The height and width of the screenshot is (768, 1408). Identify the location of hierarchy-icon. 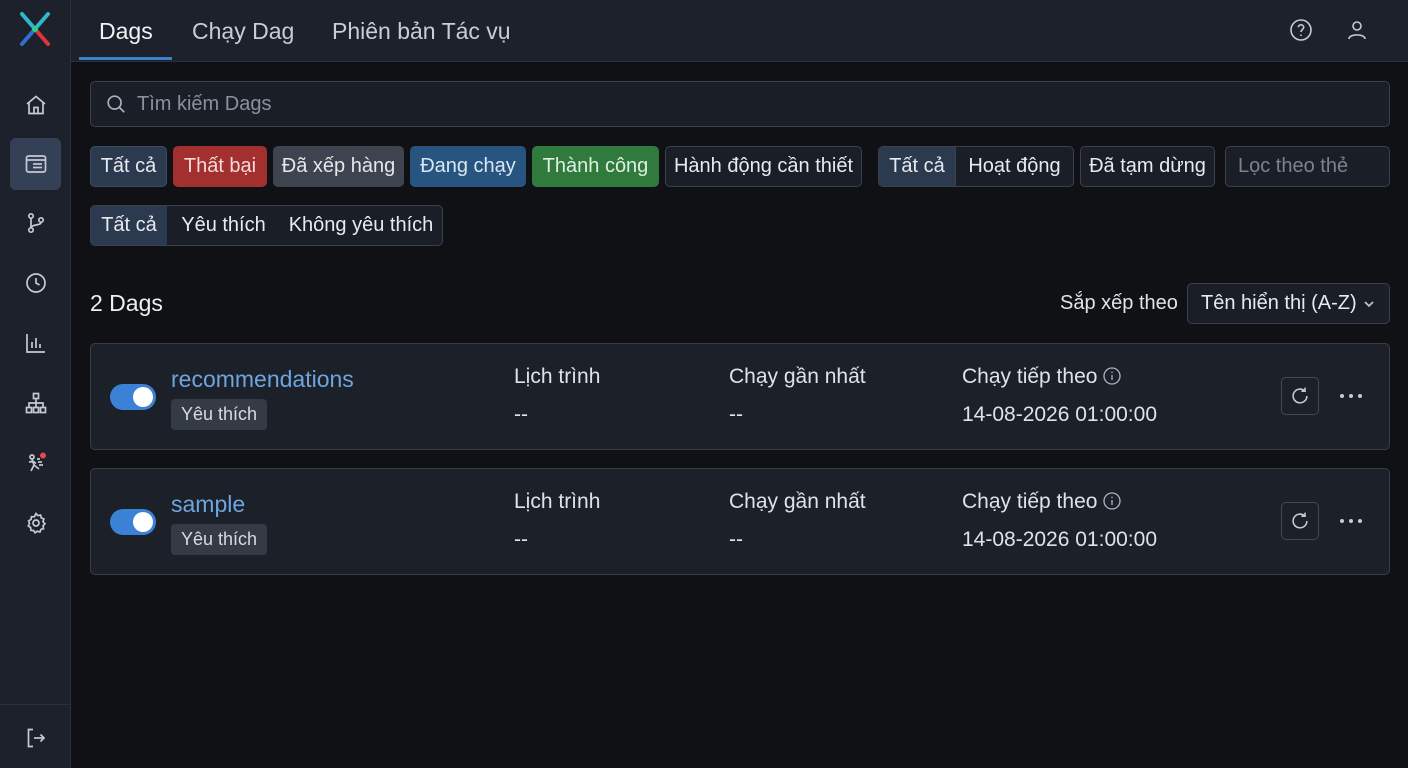
(35, 403).